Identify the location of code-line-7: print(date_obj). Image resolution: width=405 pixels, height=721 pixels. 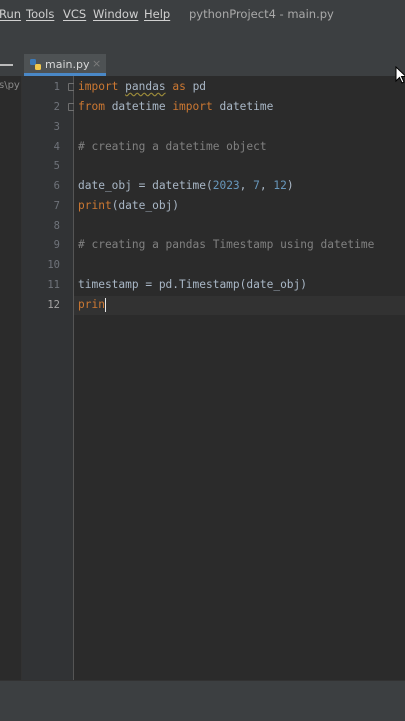
(128, 205).